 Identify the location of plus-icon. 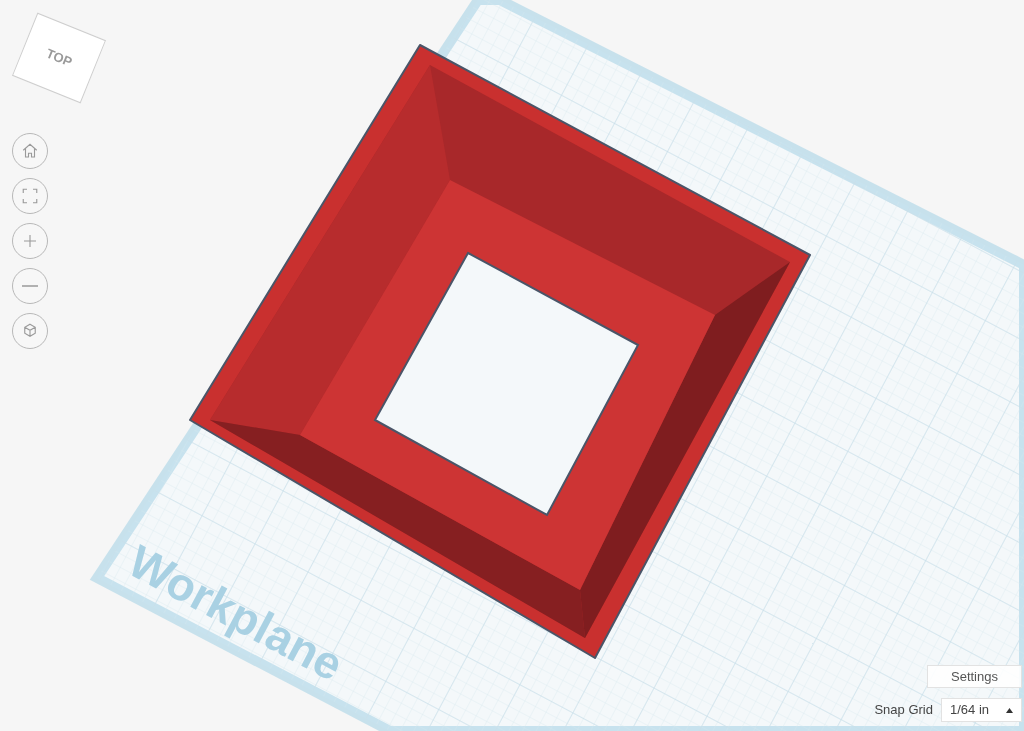
(30, 241).